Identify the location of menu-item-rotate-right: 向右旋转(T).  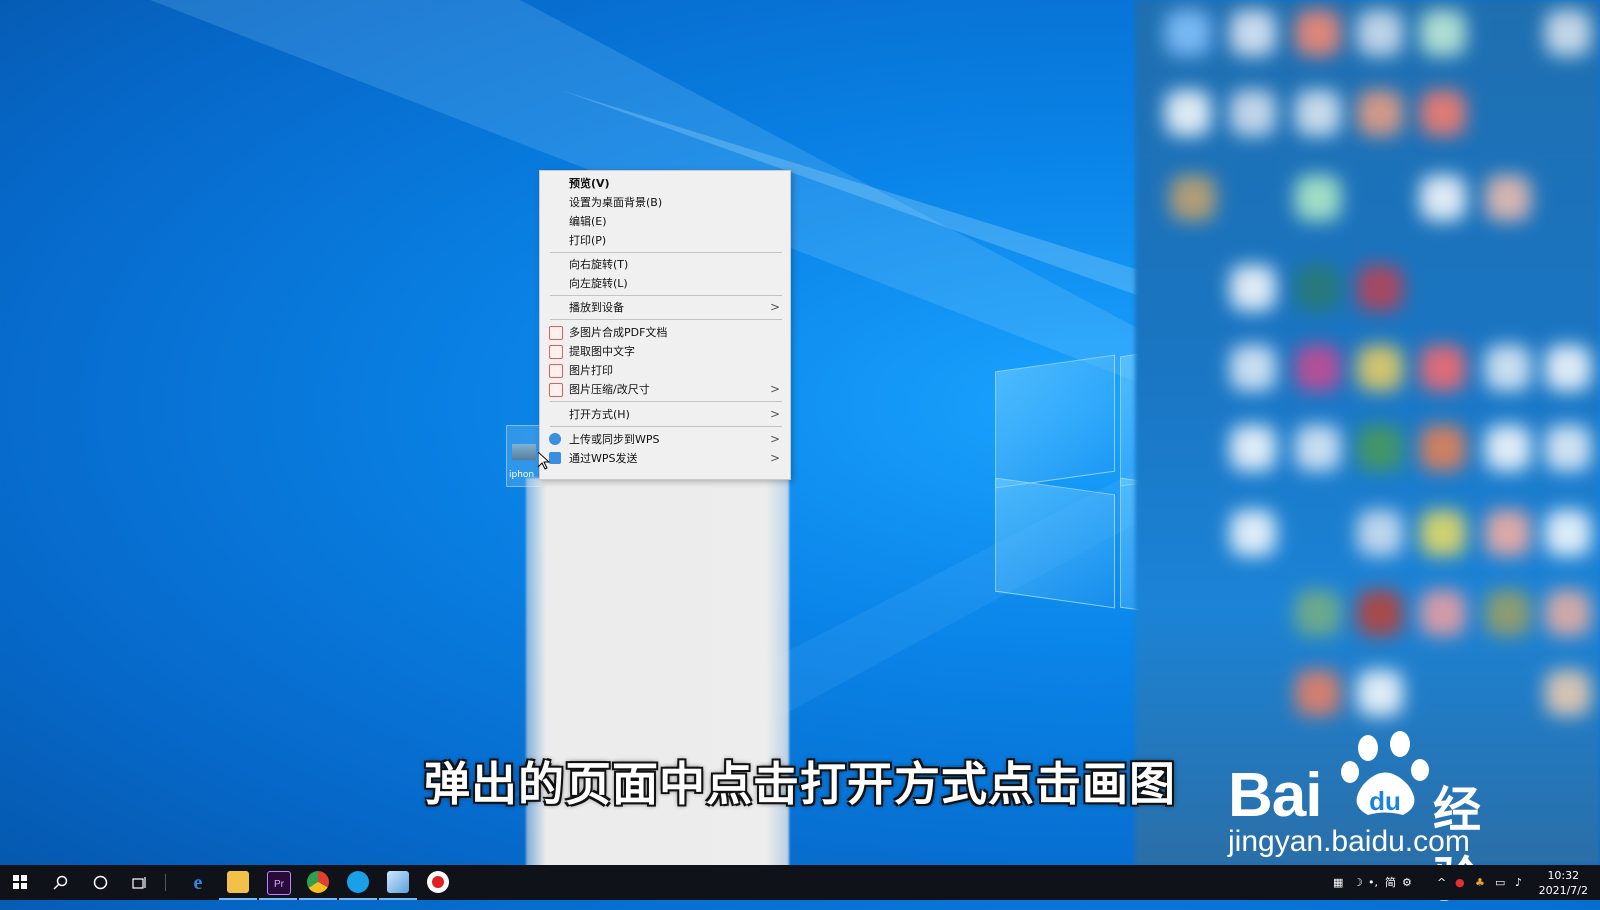
(665, 264).